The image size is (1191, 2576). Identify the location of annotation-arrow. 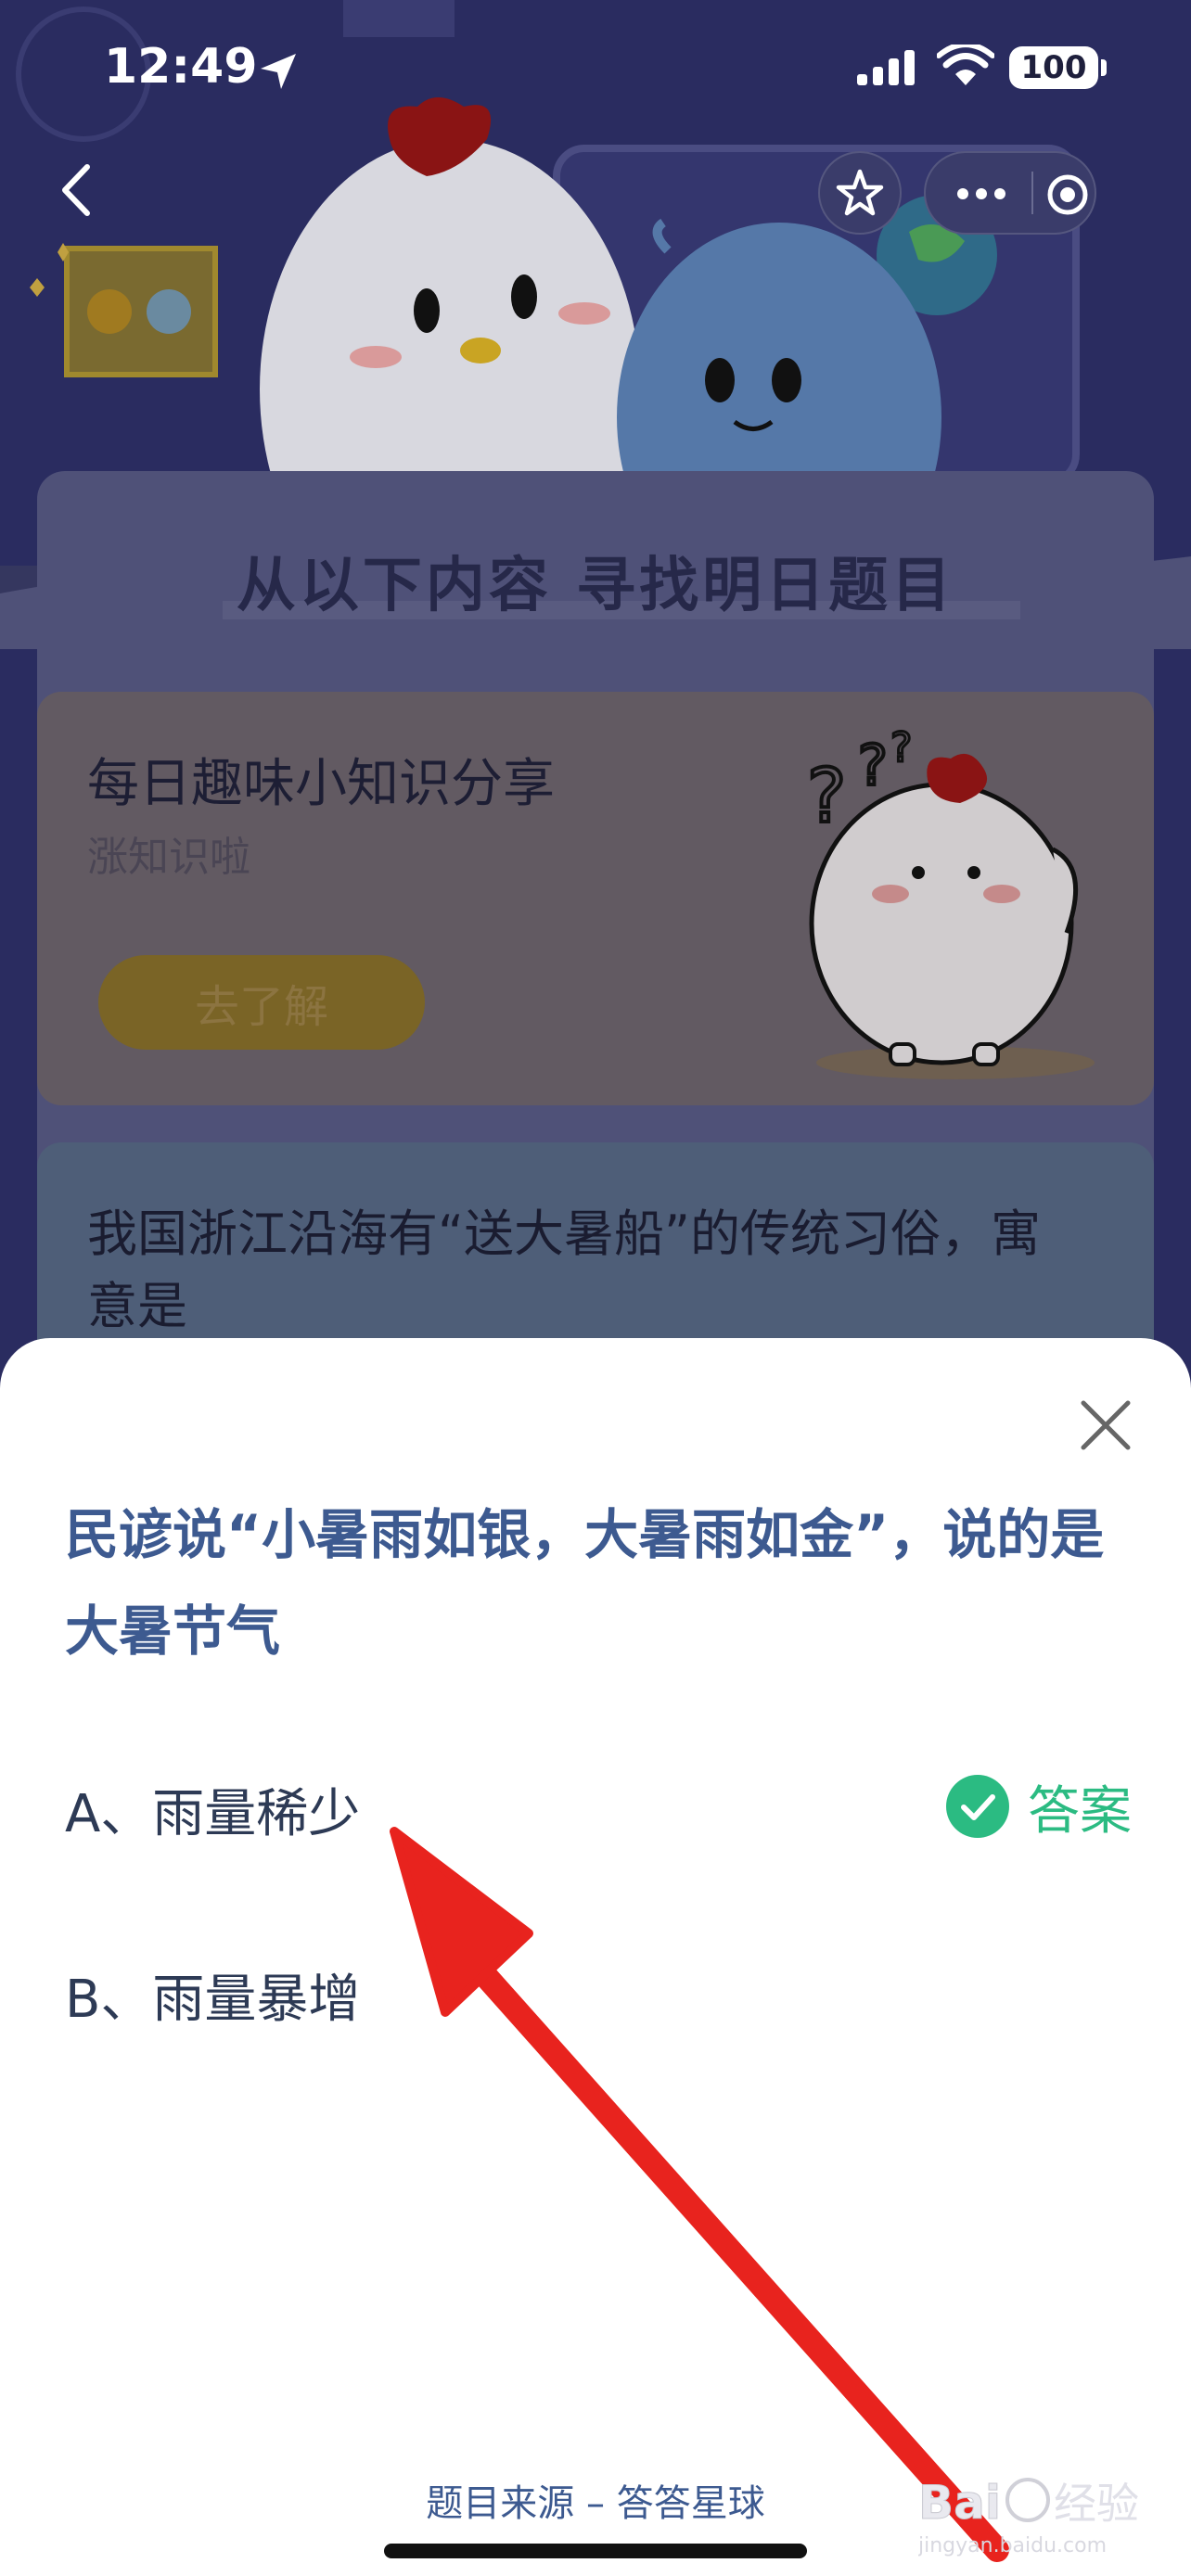
(699, 2194).